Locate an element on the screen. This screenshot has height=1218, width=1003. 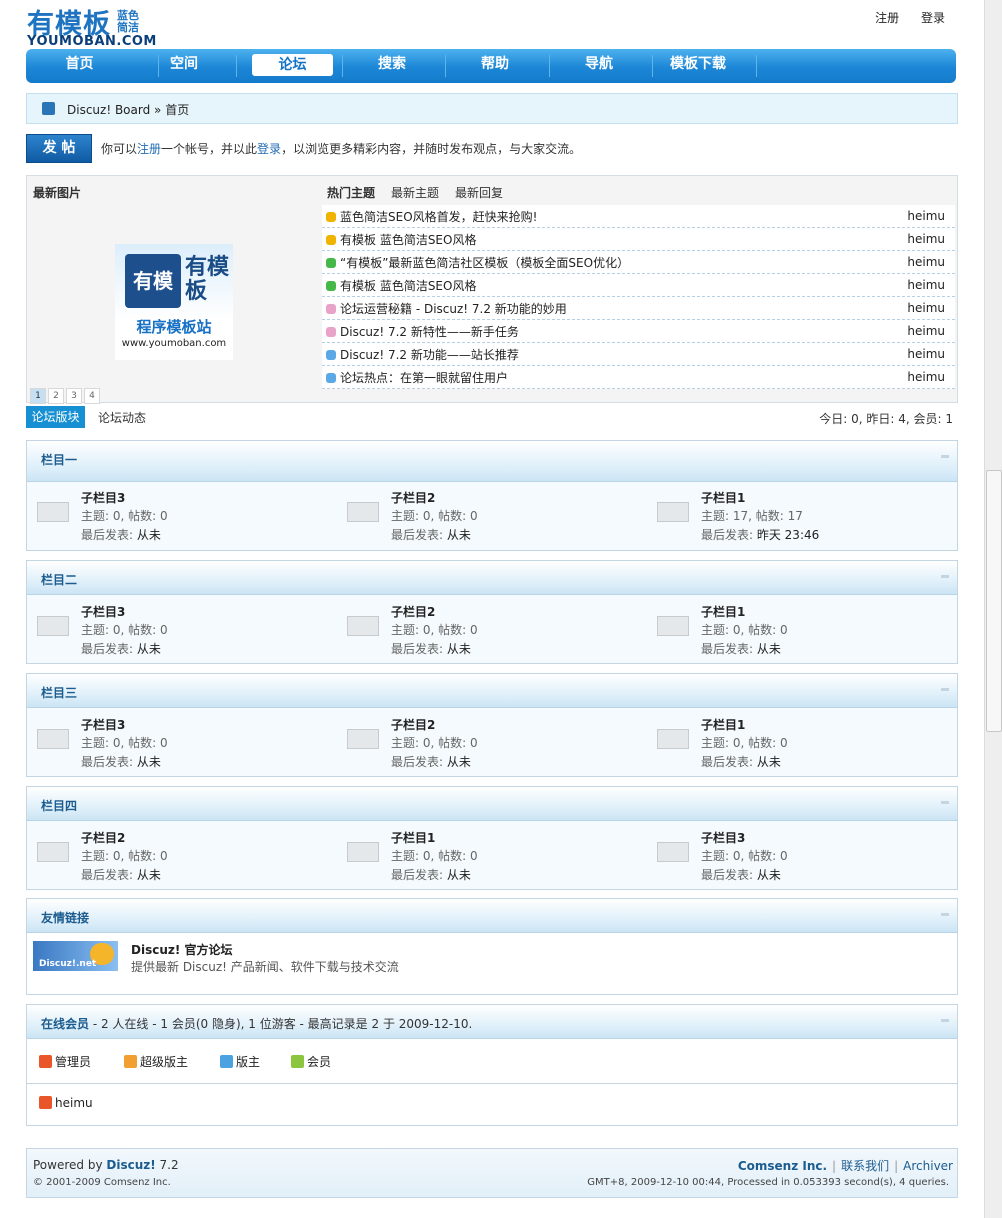
topic-title: “有模板”最新蓝色简洁社区模板（模板全面SEO优化） is located at coordinates (484, 262).